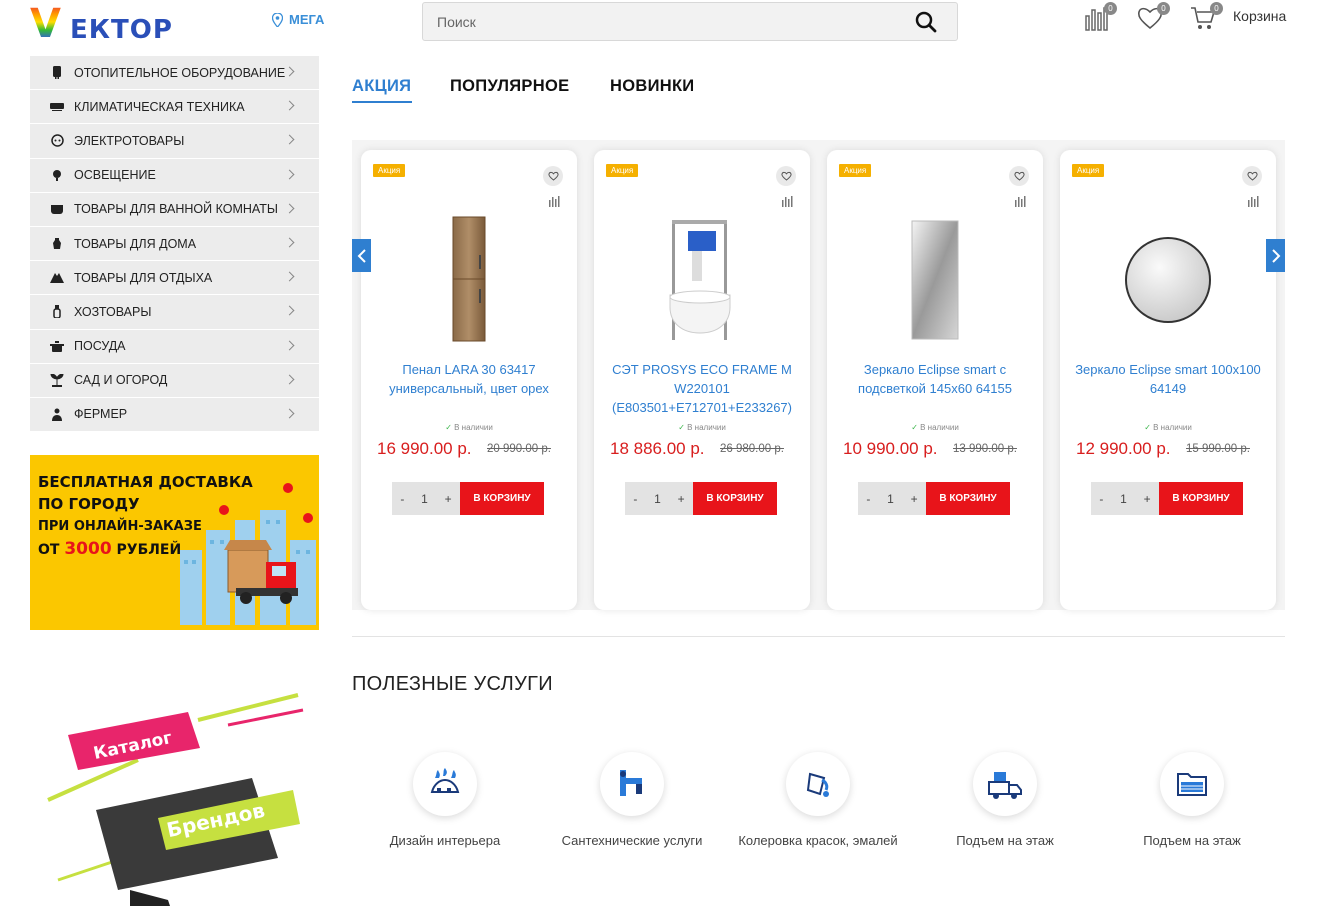 The height and width of the screenshot is (911, 1340). Describe the element at coordinates (890, 448) in the screenshot. I see `product-price: 10 990.00 р.` at that location.